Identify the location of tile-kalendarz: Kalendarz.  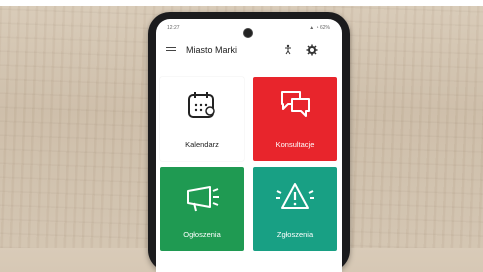
(202, 119).